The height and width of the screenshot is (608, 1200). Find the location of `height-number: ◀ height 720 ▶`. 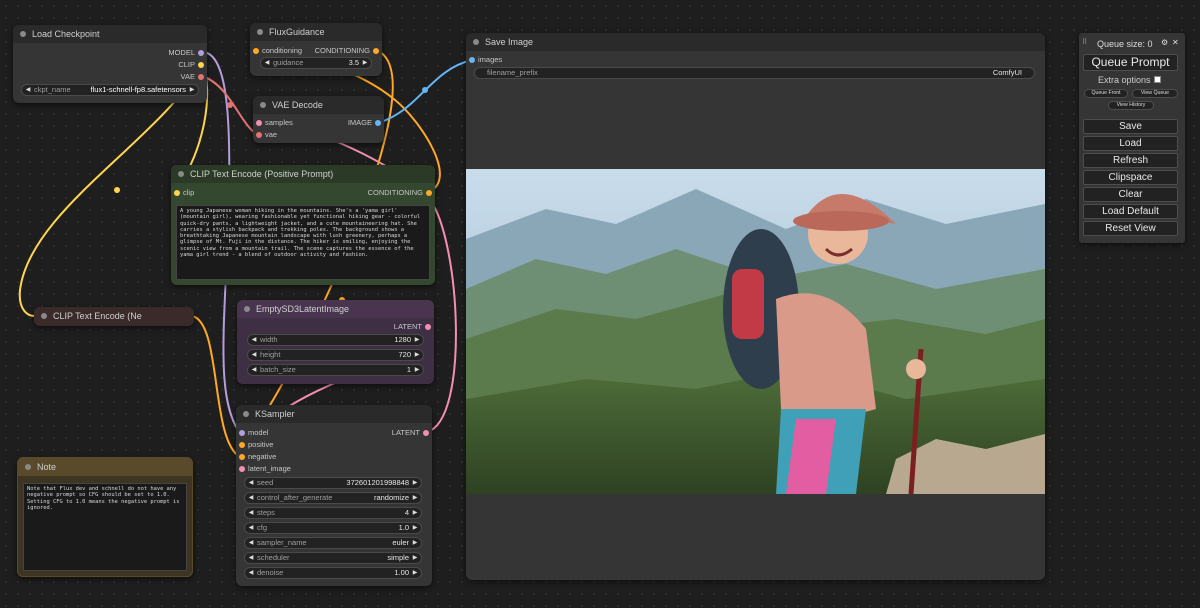

height-number: ◀ height 720 ▶ is located at coordinates (335, 355).